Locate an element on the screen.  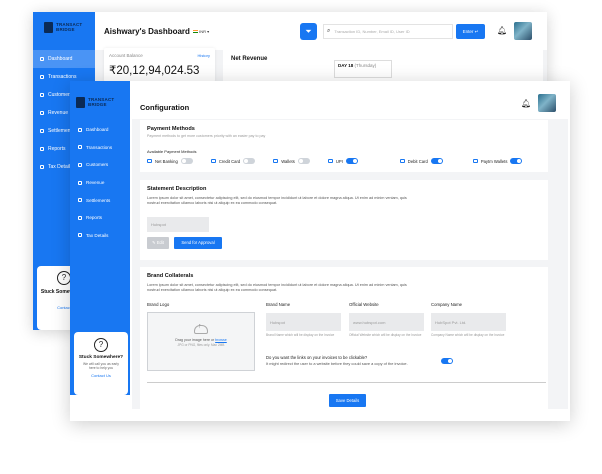
debit-card-toggle is located at coordinates (436, 161).